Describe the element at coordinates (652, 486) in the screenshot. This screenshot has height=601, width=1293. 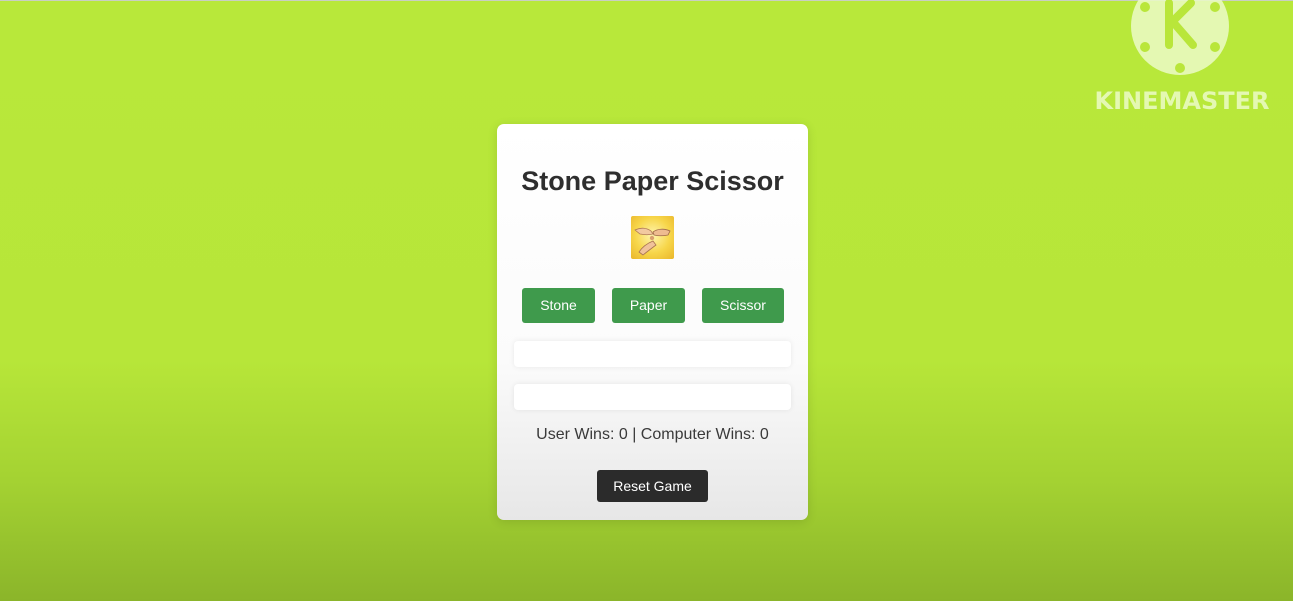
I see `reset-game-button: Reset Game` at that location.